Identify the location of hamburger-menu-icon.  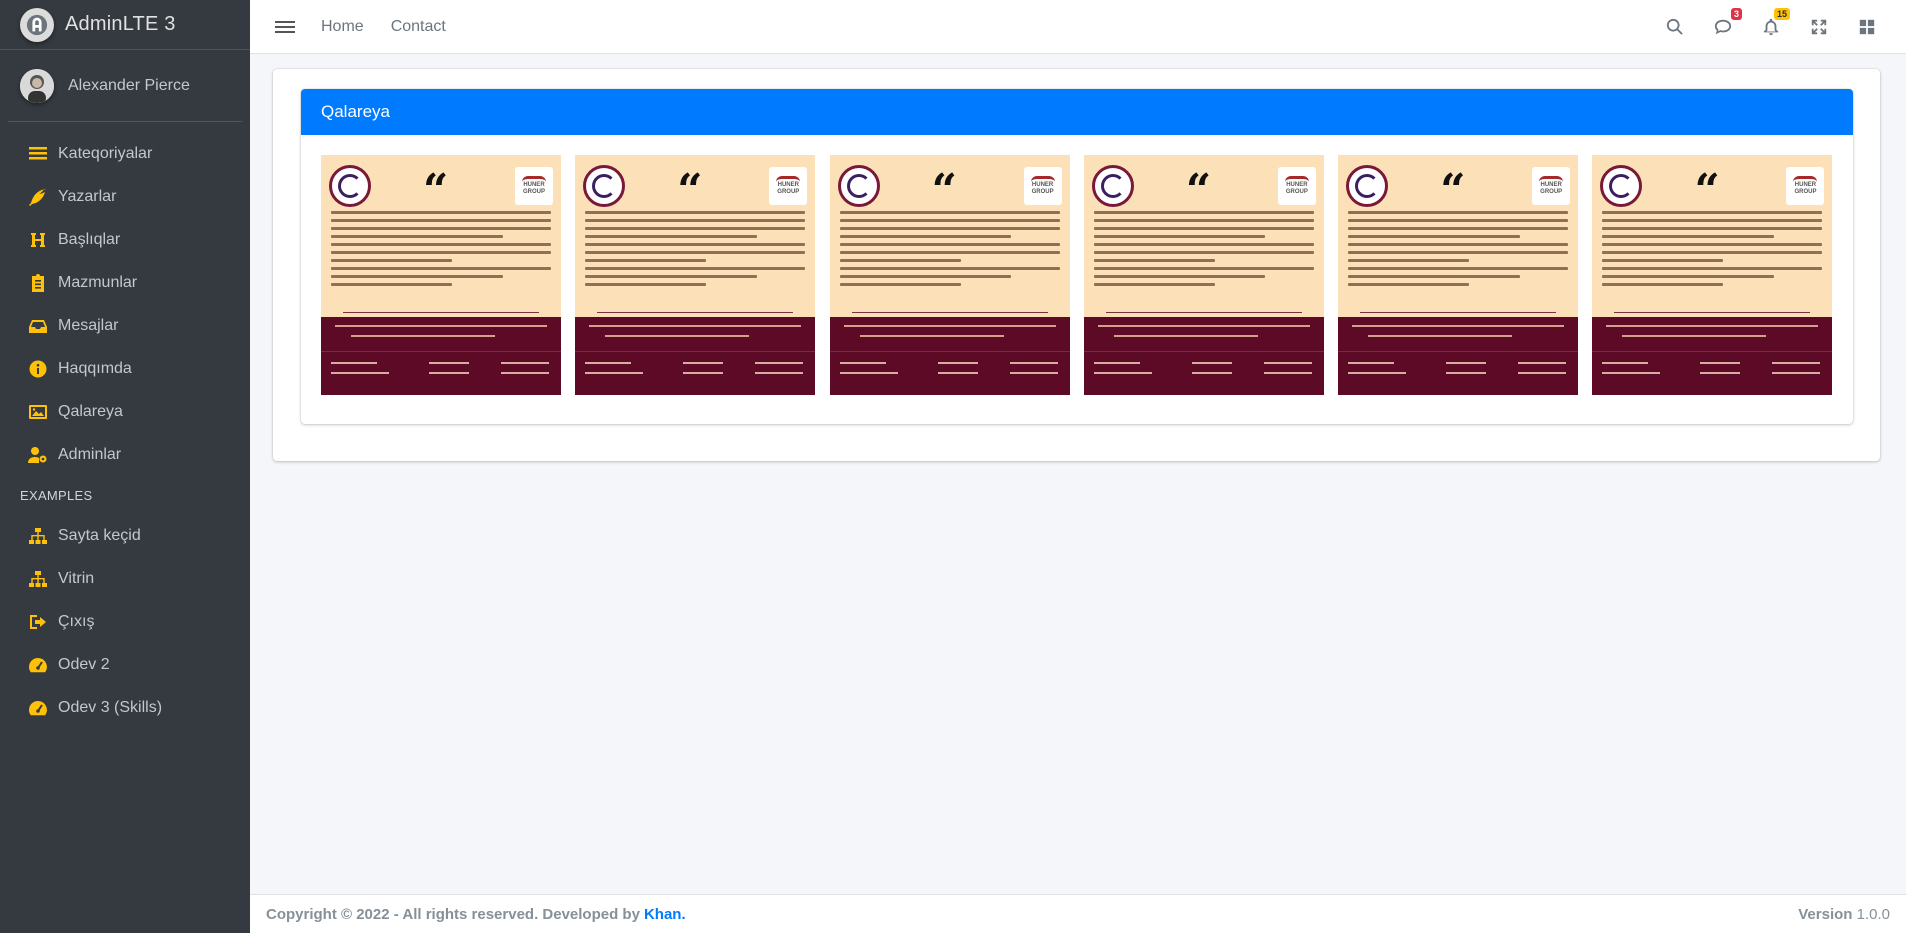
(285, 27).